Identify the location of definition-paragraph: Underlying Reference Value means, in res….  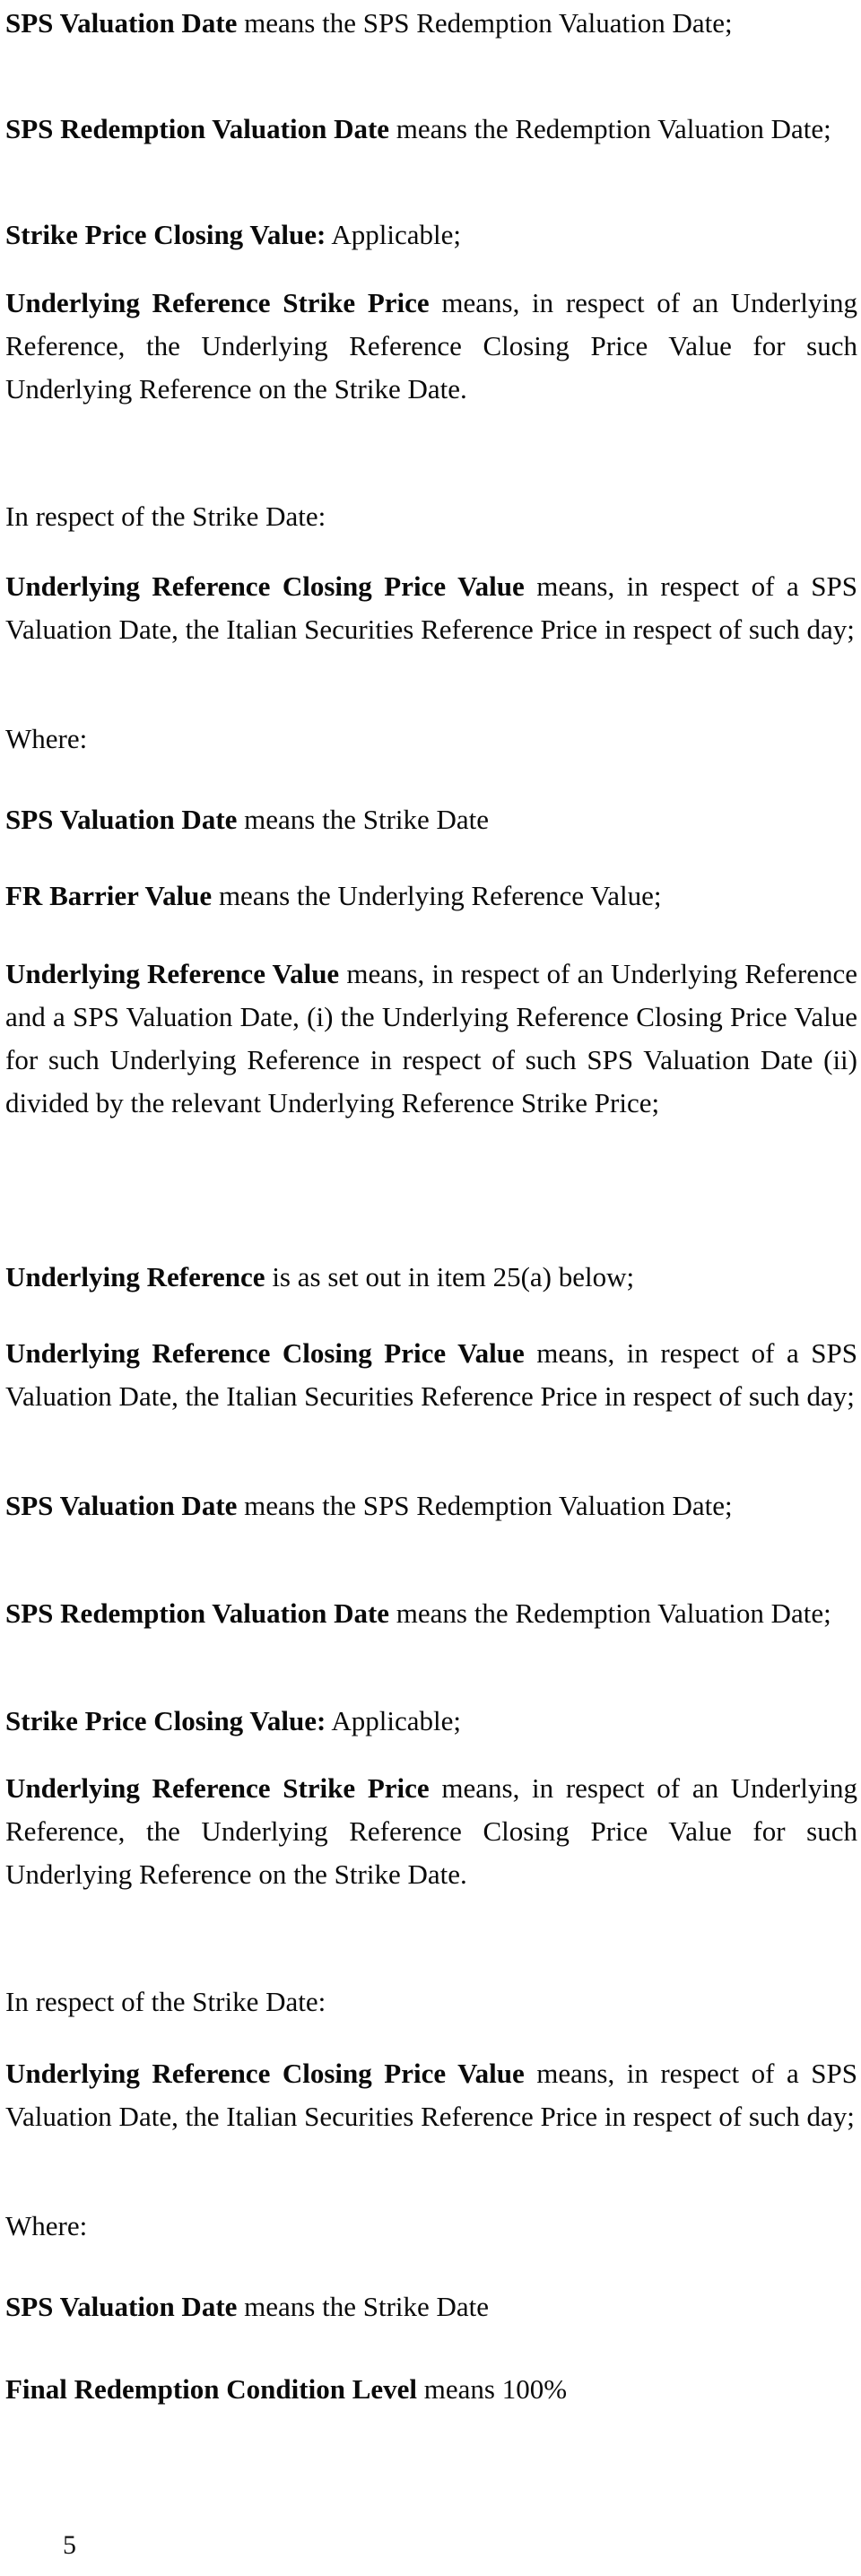
(431, 1039).